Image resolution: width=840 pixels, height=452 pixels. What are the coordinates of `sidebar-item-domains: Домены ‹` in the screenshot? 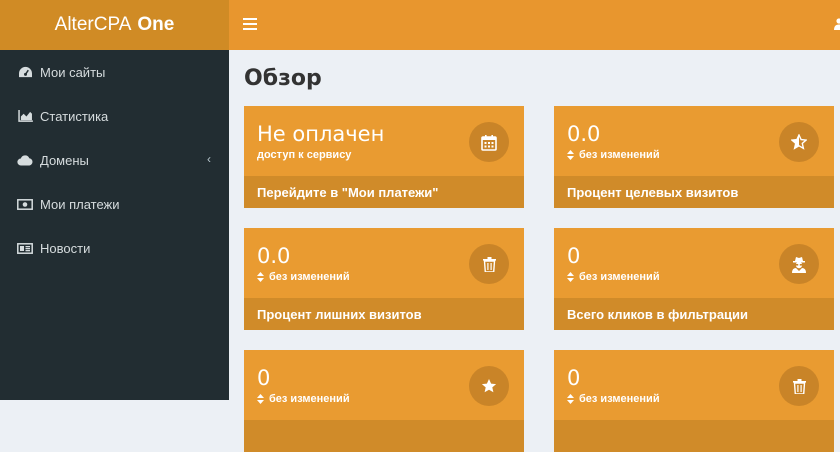 It's located at (114, 160).